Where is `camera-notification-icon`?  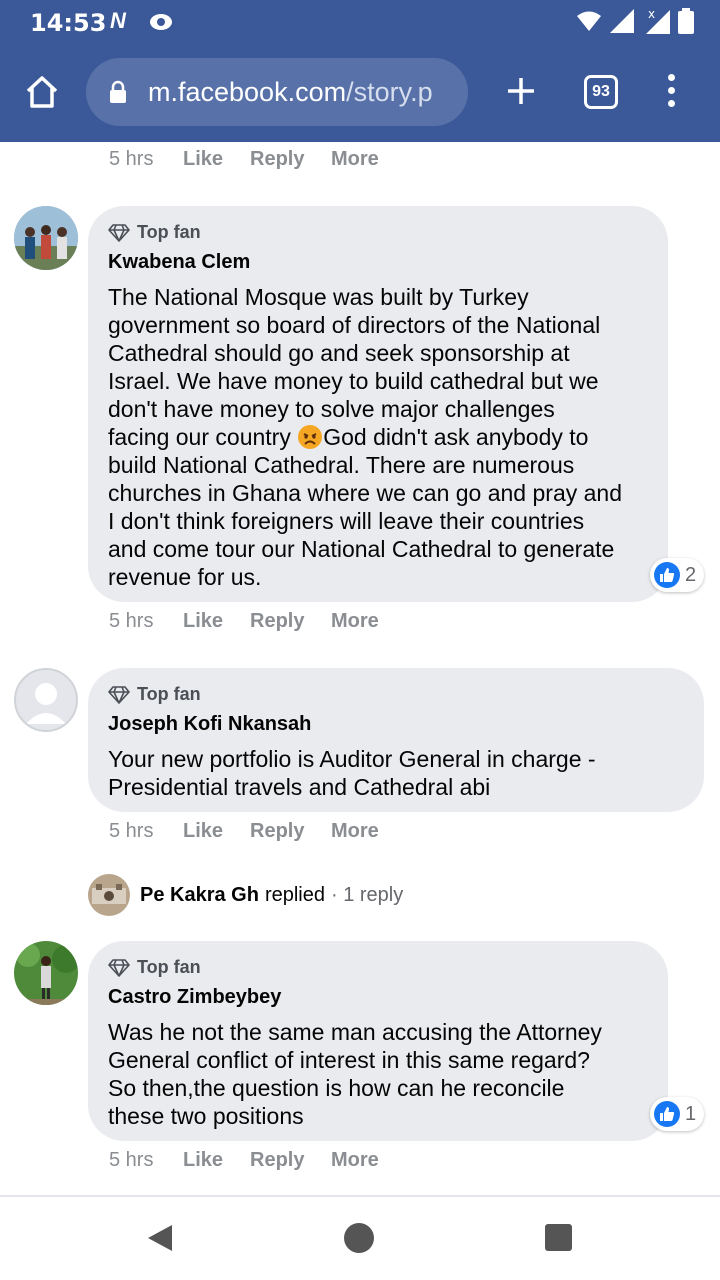
camera-notification-icon is located at coordinates (161, 22).